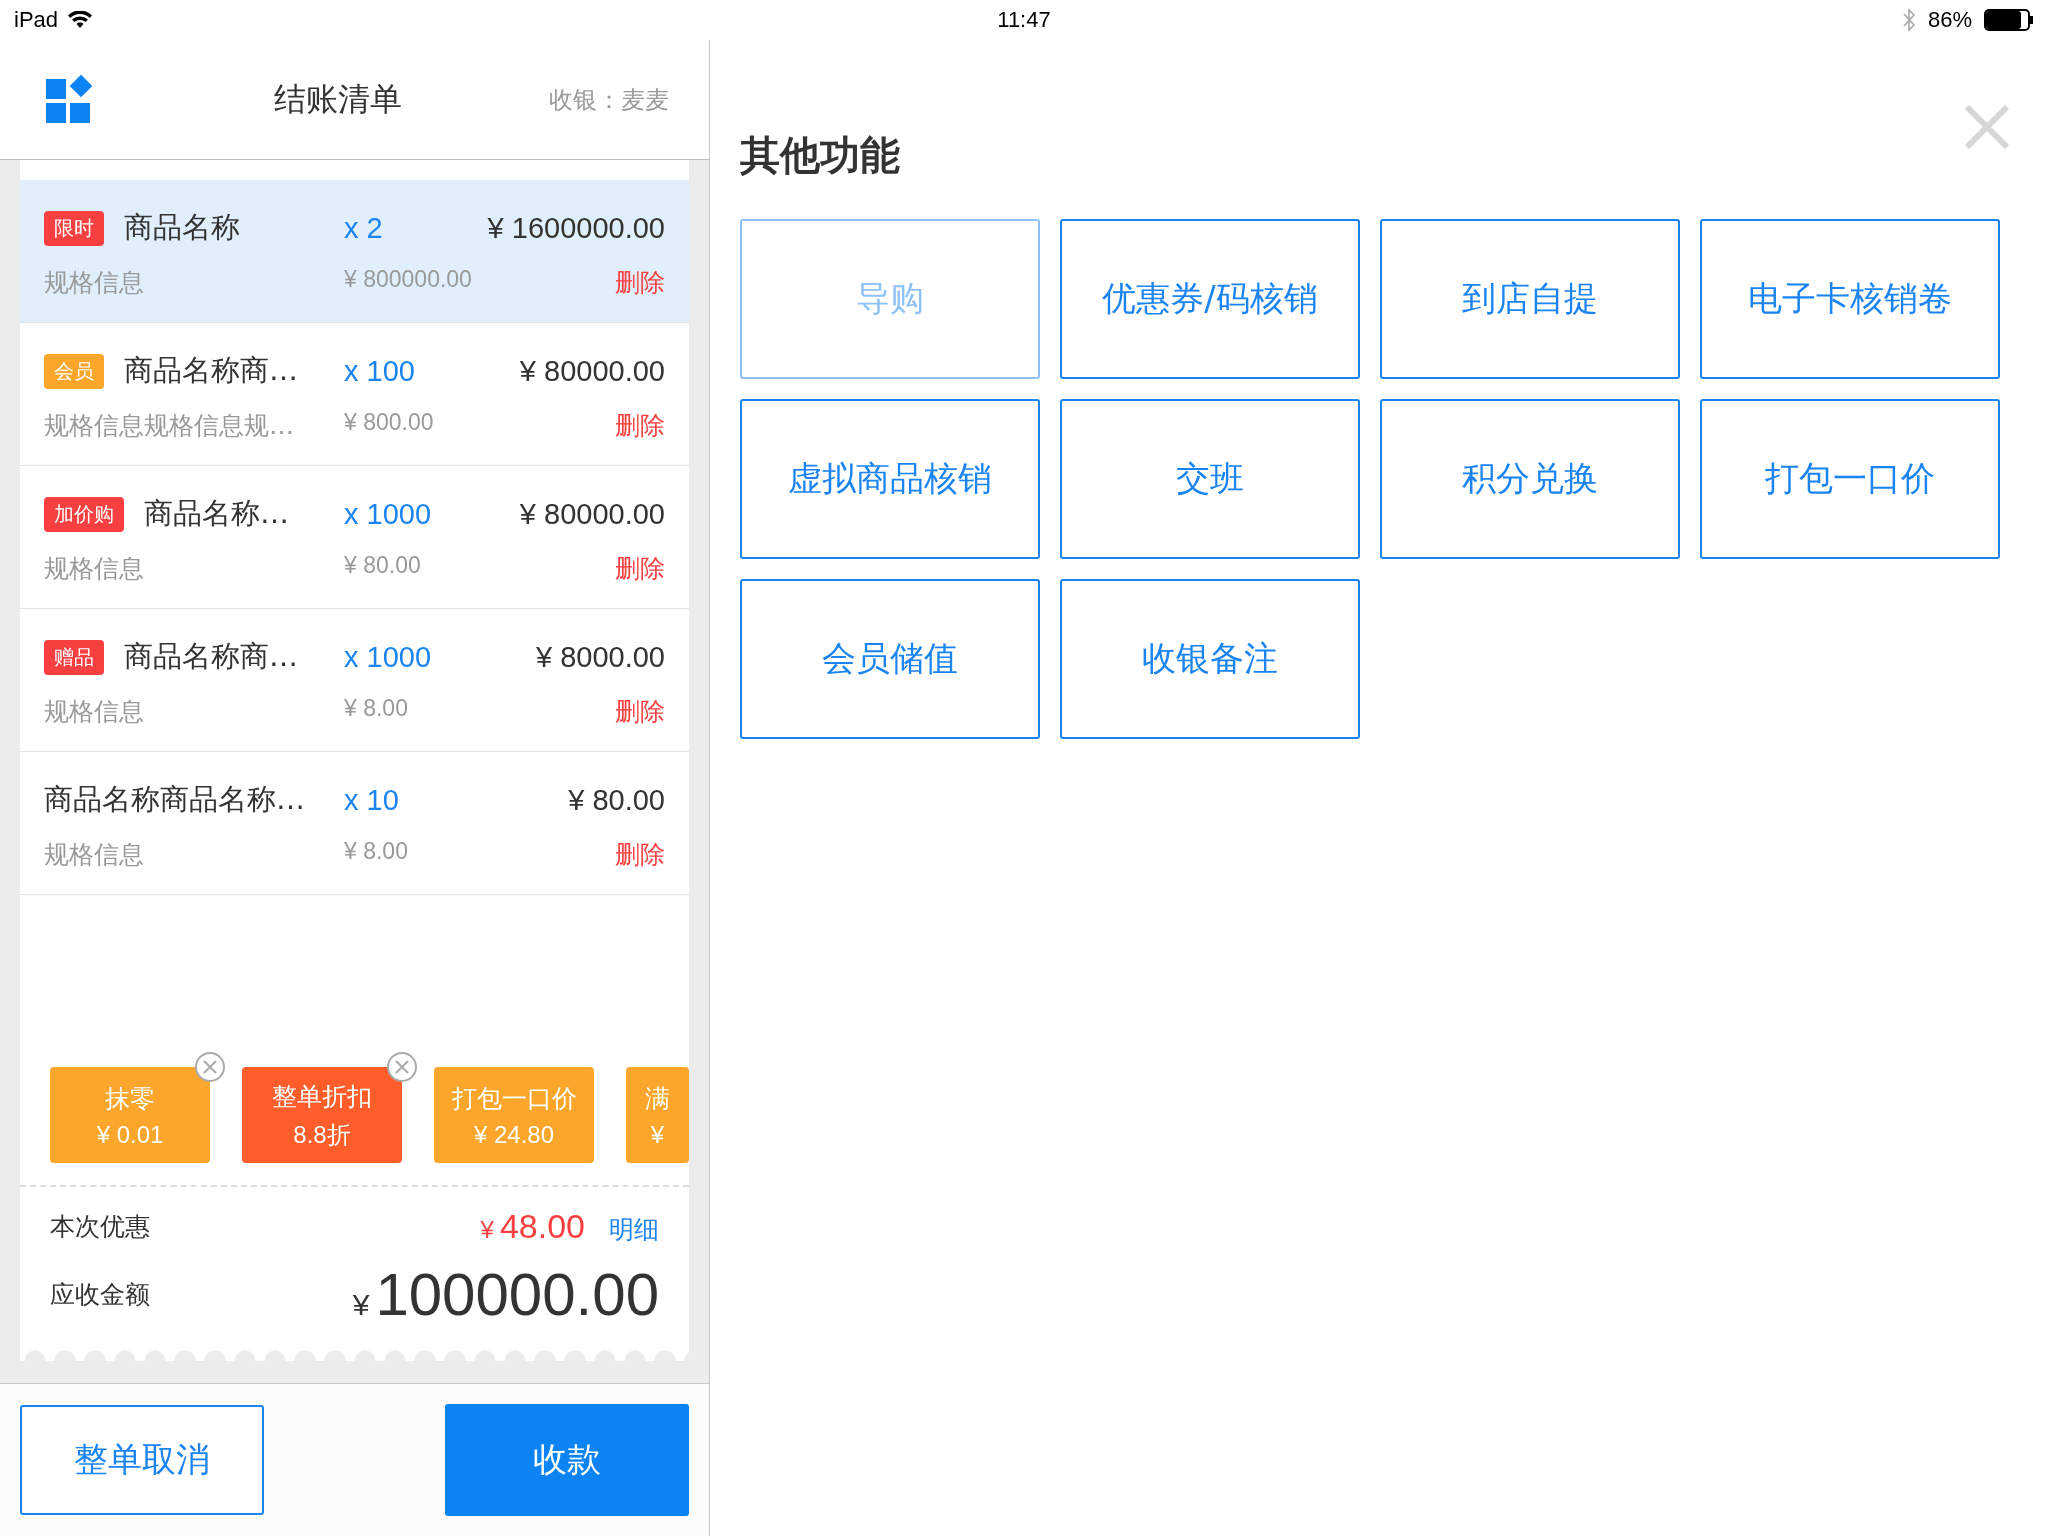 This screenshot has height=1536, width=2048. What do you see at coordinates (80, 20) in the screenshot?
I see `wifi-icon` at bounding box center [80, 20].